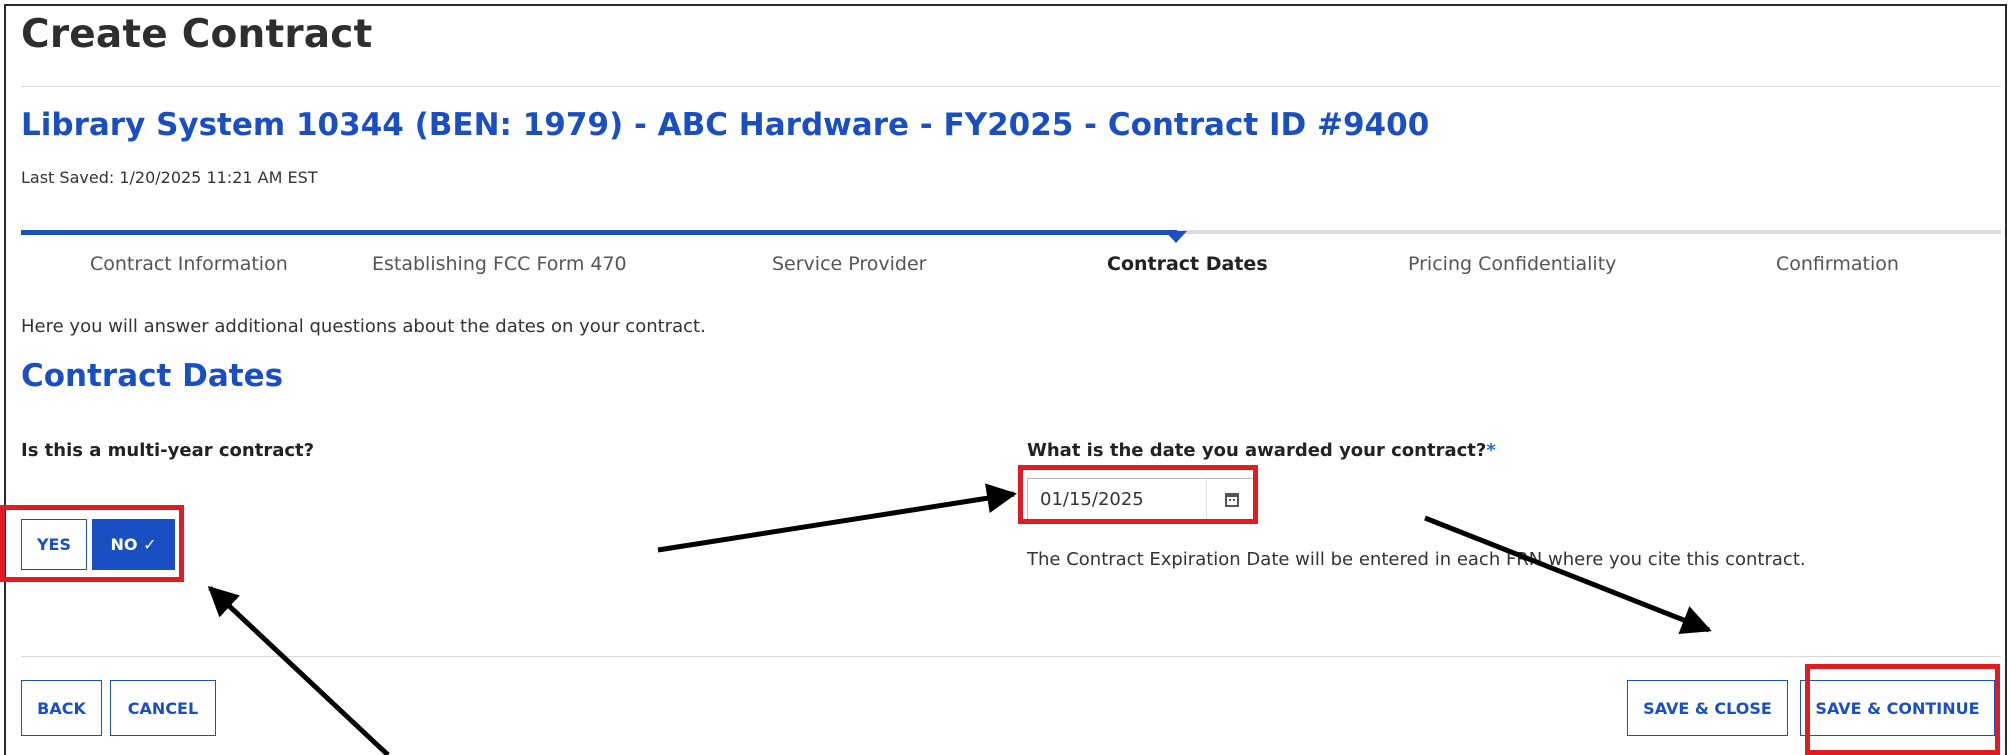 This screenshot has height=755, width=2011. I want to click on back-button: BACK, so click(61, 708).